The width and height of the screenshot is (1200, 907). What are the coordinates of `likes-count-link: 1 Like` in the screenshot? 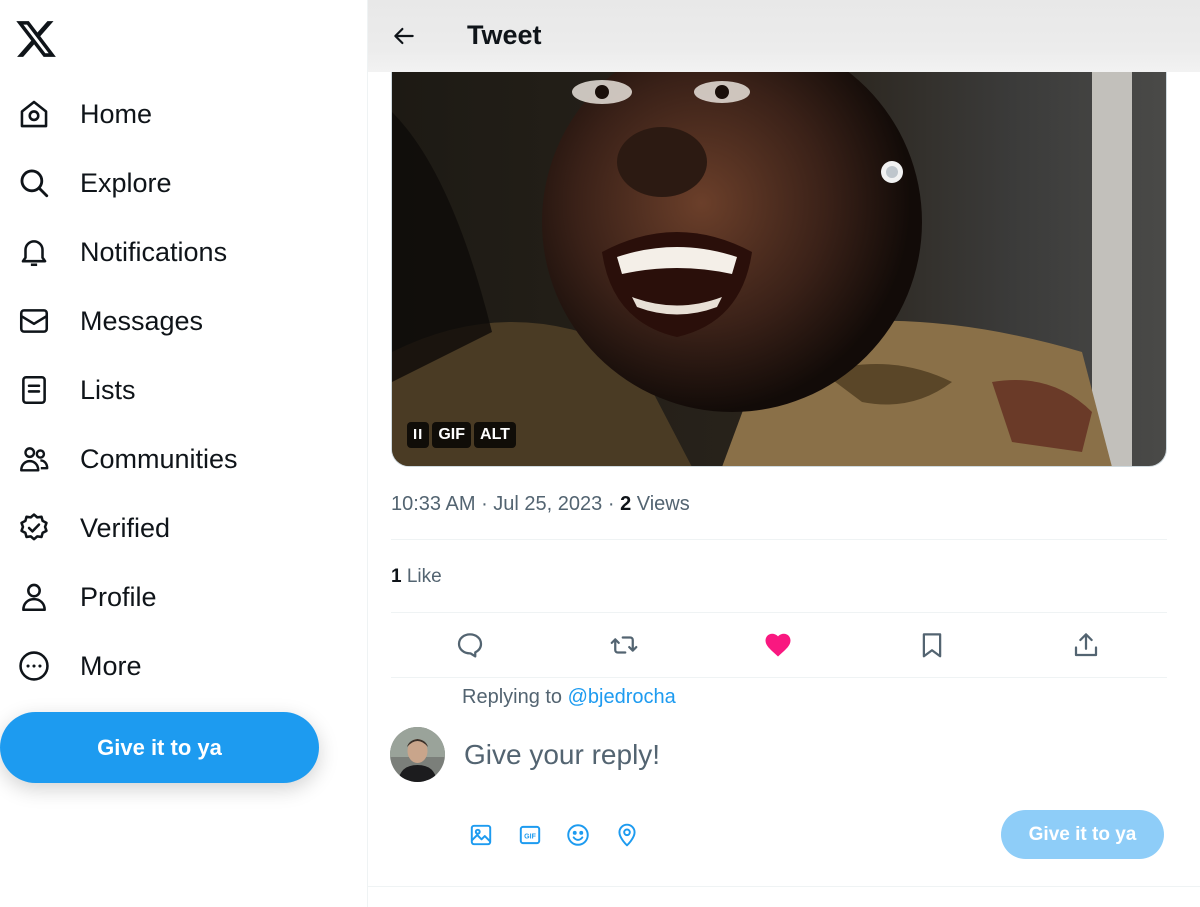 It's located at (416, 577).